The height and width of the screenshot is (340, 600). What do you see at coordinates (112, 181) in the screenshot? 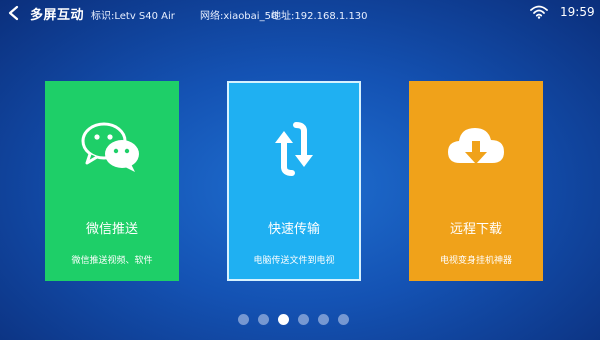
I see `wechat-push-card: 微信推送 微信推送视频、软件` at bounding box center [112, 181].